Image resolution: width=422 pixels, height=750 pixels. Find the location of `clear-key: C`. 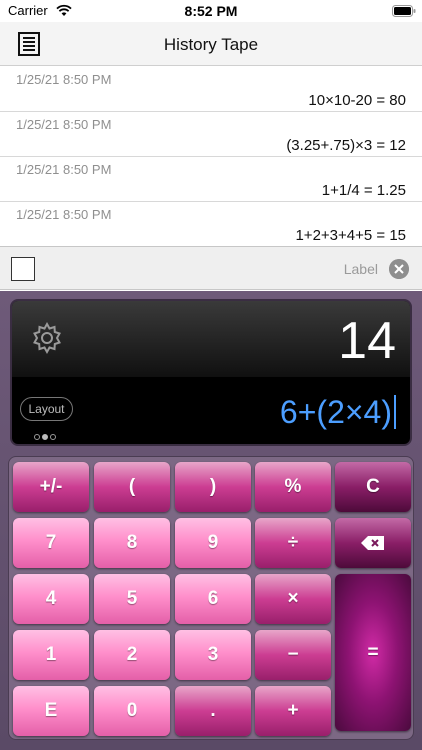

clear-key: C is located at coordinates (373, 487).